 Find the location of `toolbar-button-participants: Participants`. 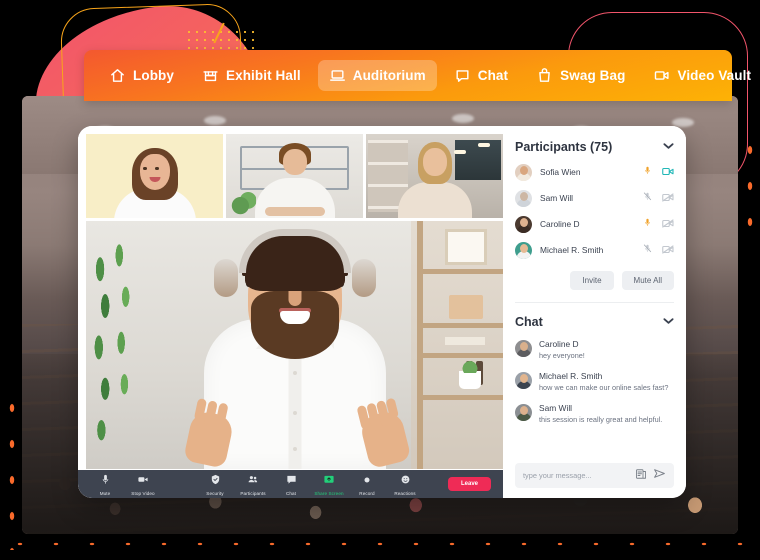

toolbar-button-participants: Participants is located at coordinates (253, 484).